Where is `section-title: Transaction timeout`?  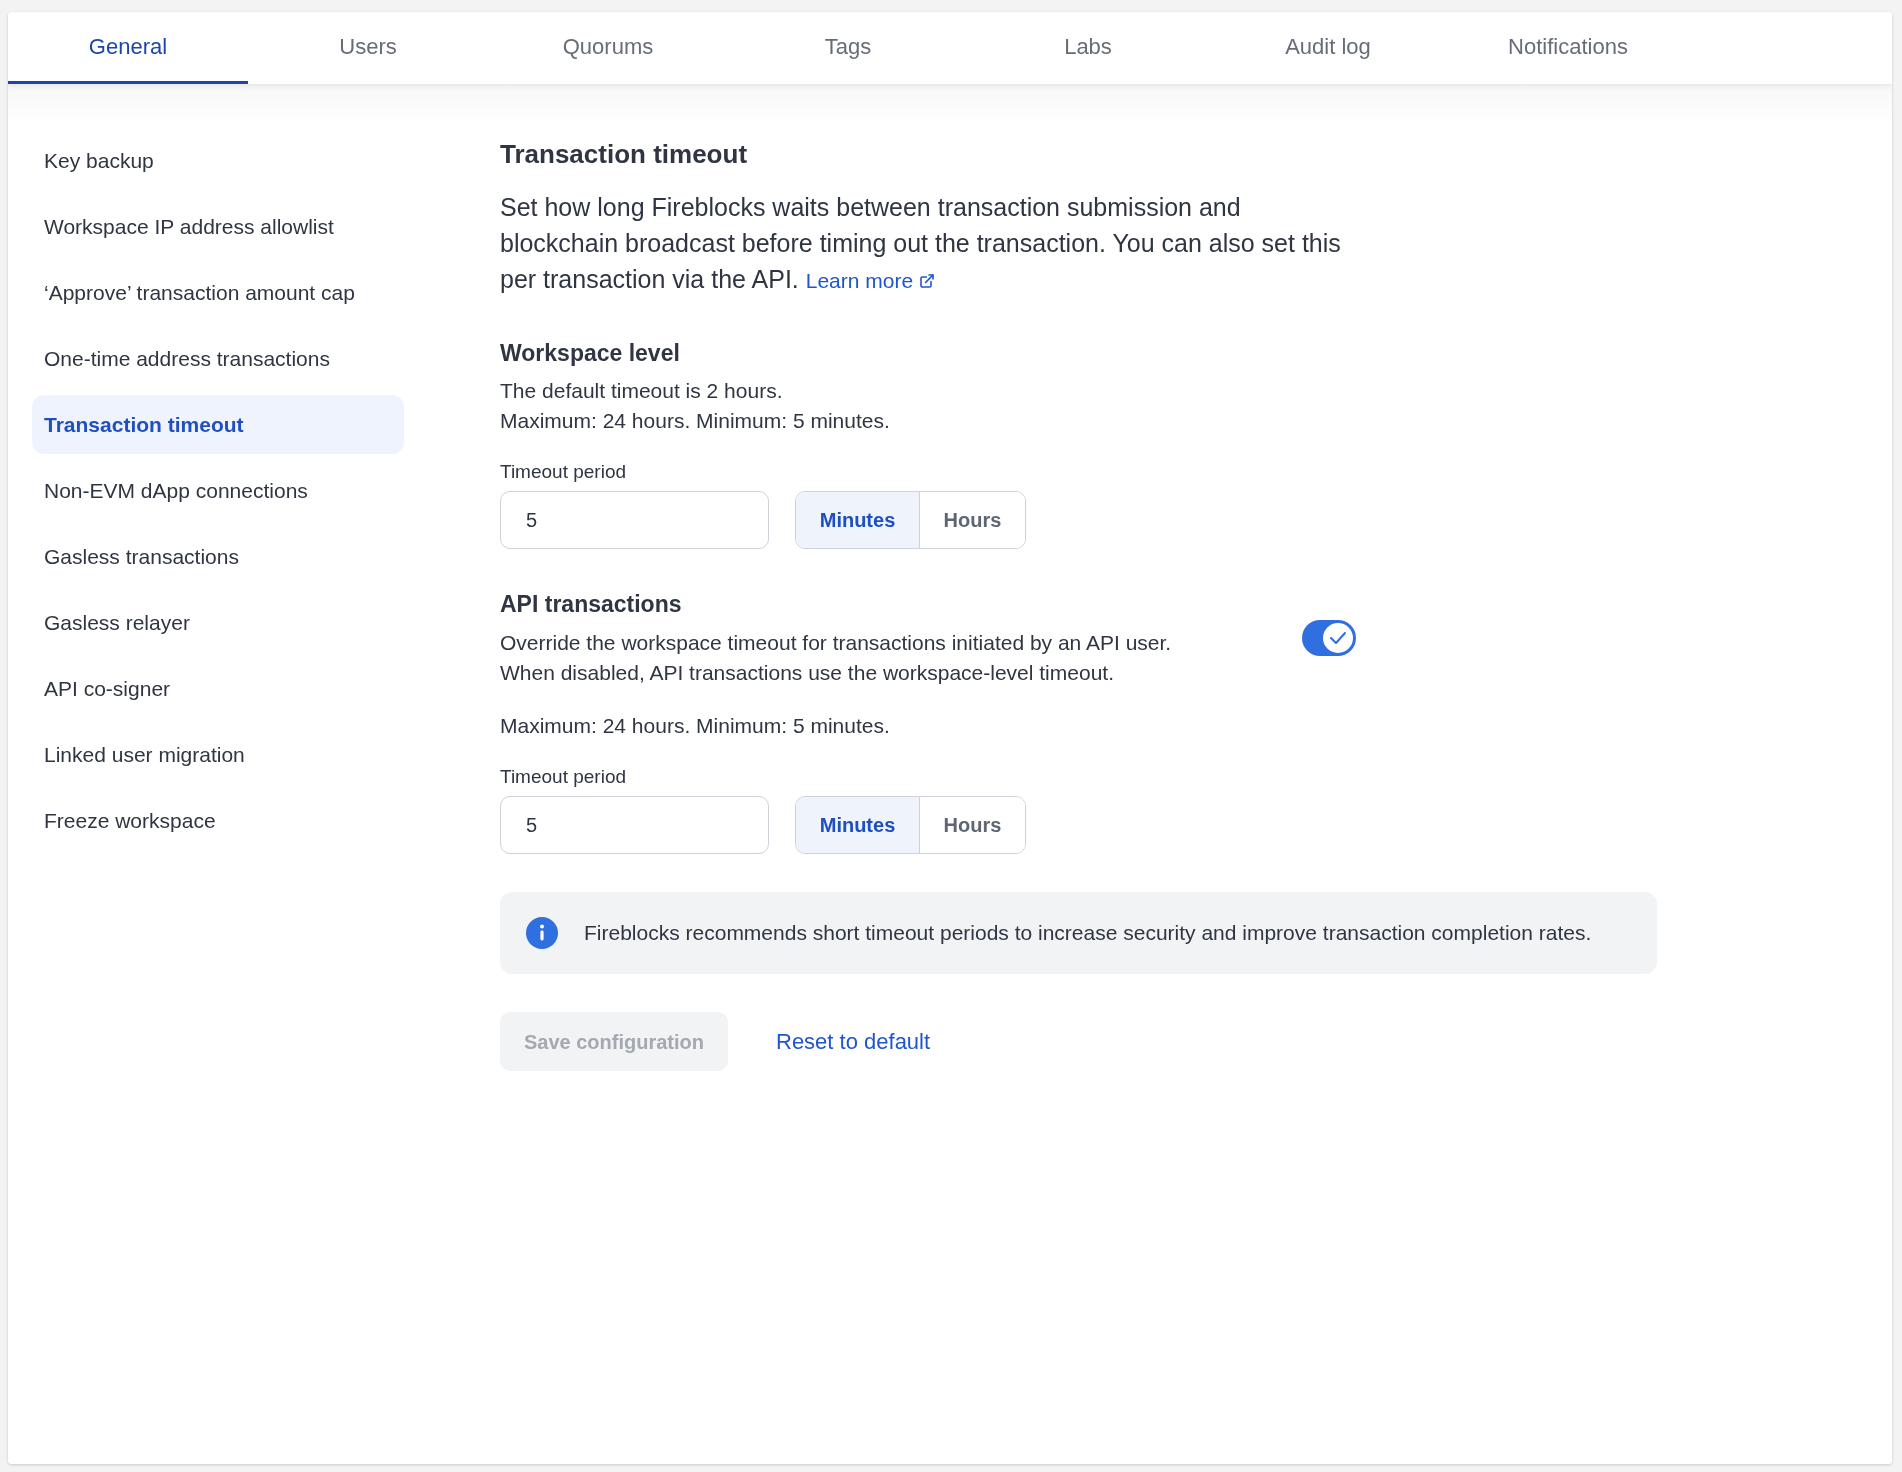 section-title: Transaction timeout is located at coordinates (624, 154).